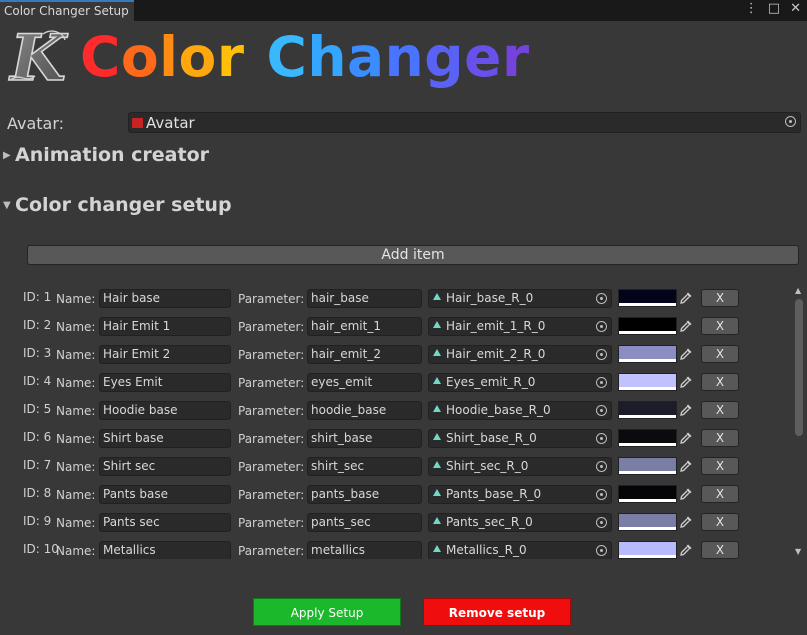  I want to click on tab-tools: ⋮ □ ✕, so click(773, 8).